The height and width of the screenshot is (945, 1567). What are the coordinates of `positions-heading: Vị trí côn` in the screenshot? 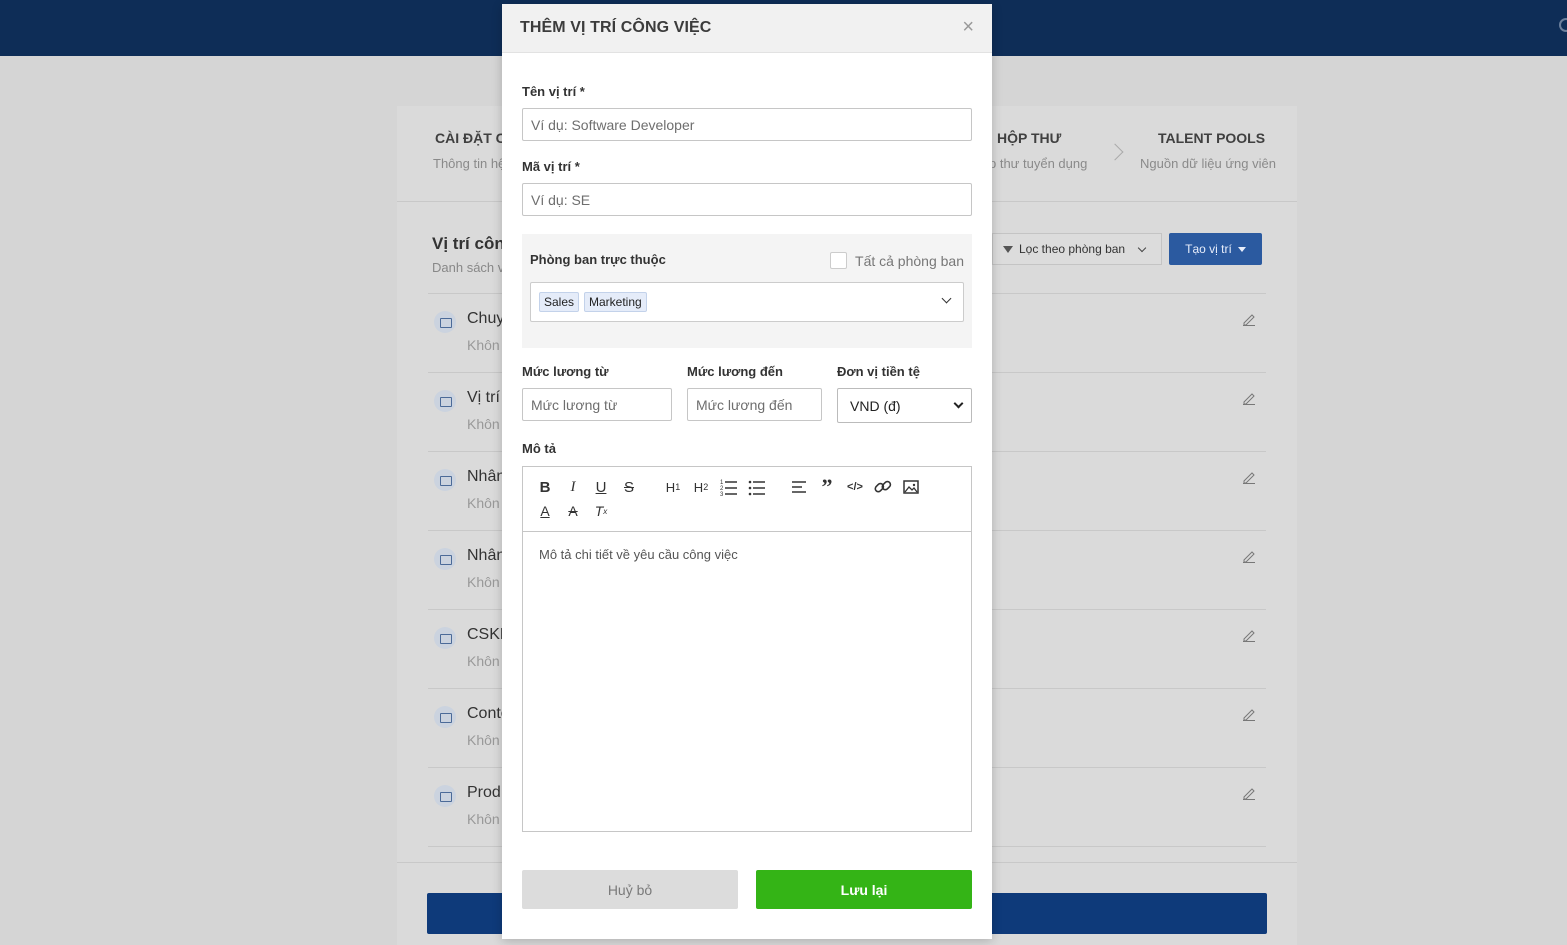 It's located at (468, 243).